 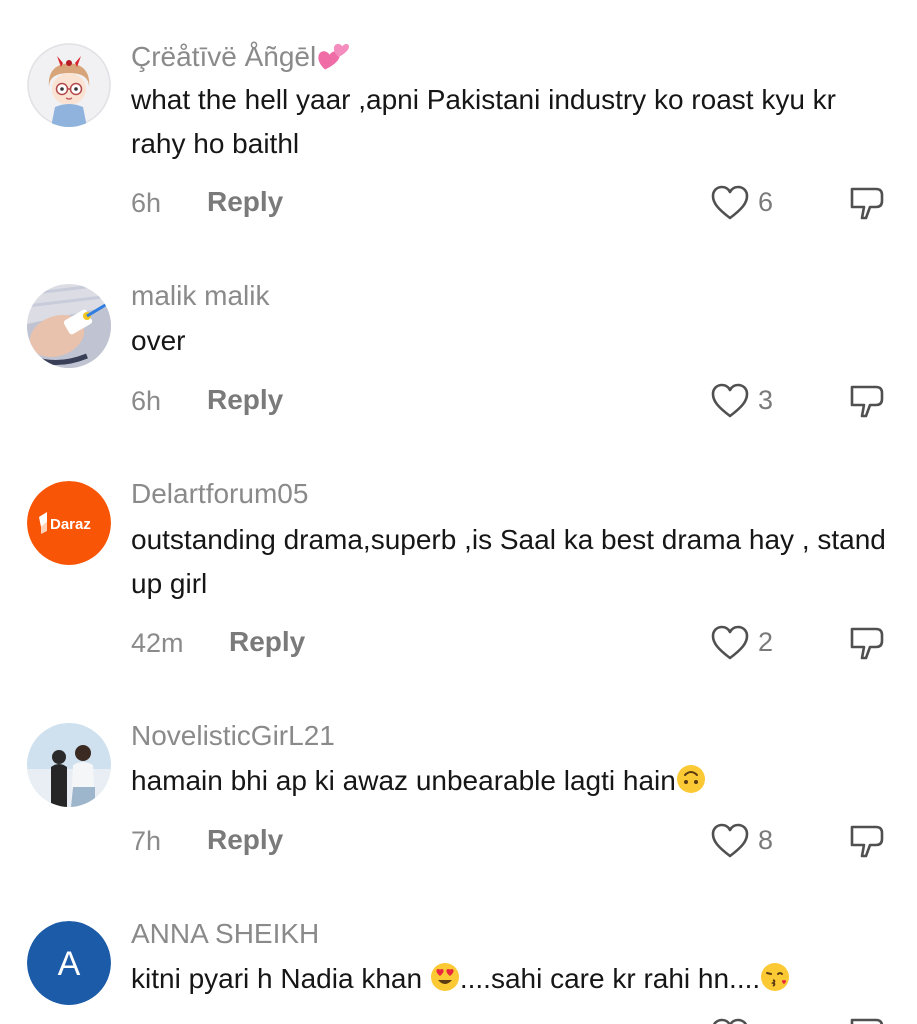 I want to click on cartoon-girl-icon, so click(x=69, y=85).